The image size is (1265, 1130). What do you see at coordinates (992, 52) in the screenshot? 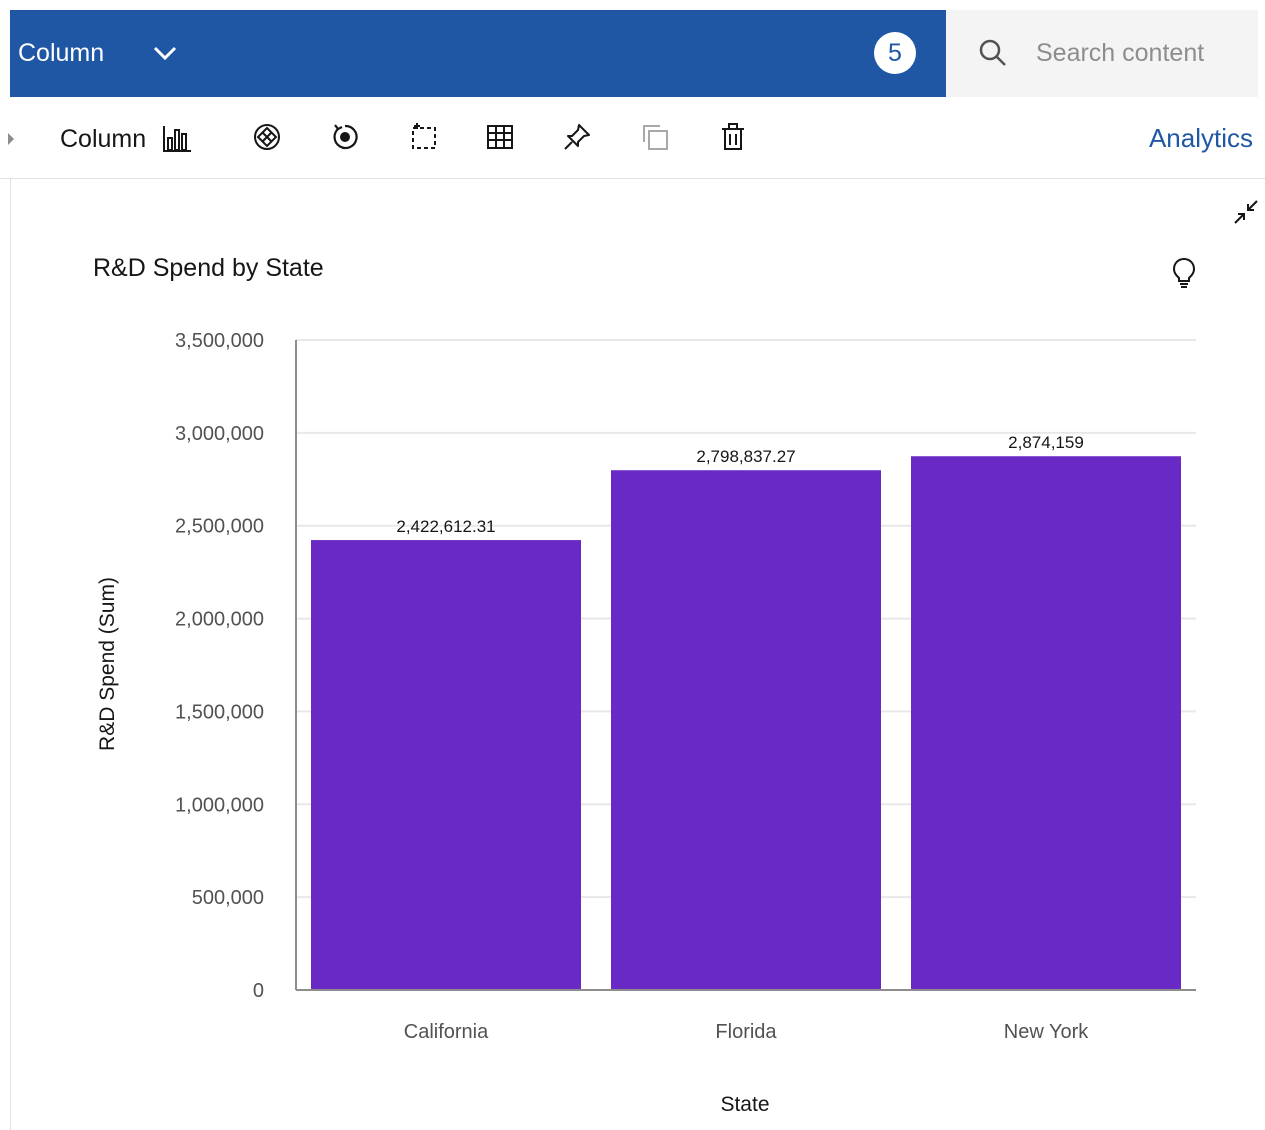
I see `search-icon` at bounding box center [992, 52].